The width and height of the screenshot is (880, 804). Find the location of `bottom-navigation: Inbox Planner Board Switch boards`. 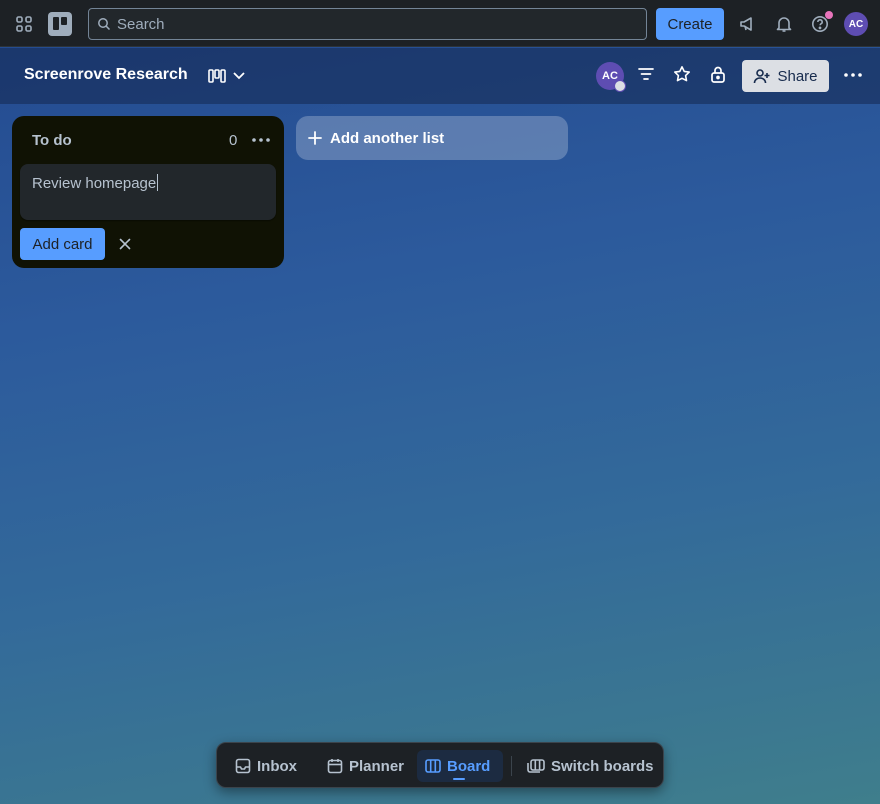

bottom-navigation: Inbox Planner Board Switch boards is located at coordinates (440, 765).